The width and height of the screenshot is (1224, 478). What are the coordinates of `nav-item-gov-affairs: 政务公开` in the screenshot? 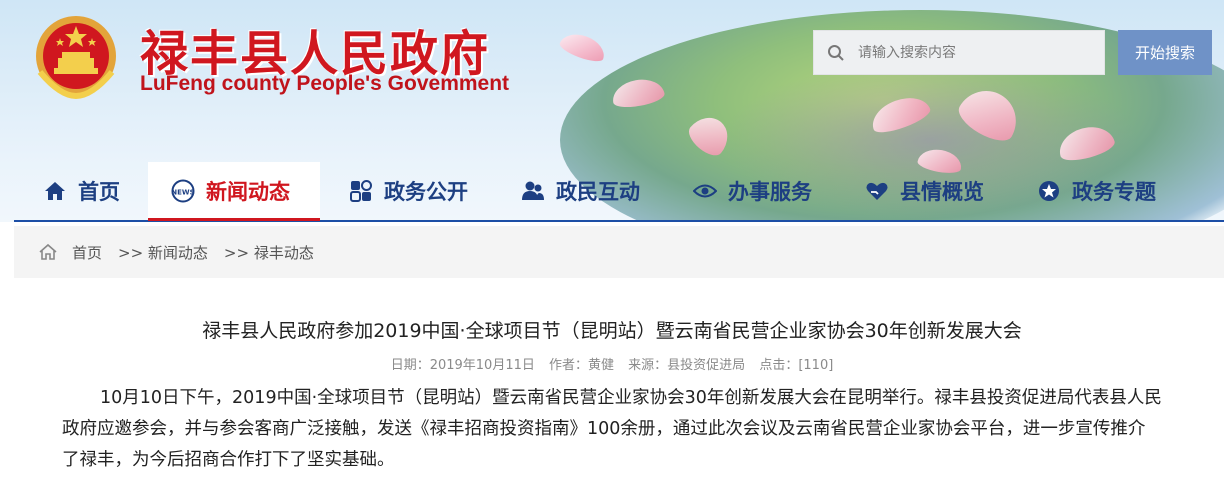 It's located at (406, 191).